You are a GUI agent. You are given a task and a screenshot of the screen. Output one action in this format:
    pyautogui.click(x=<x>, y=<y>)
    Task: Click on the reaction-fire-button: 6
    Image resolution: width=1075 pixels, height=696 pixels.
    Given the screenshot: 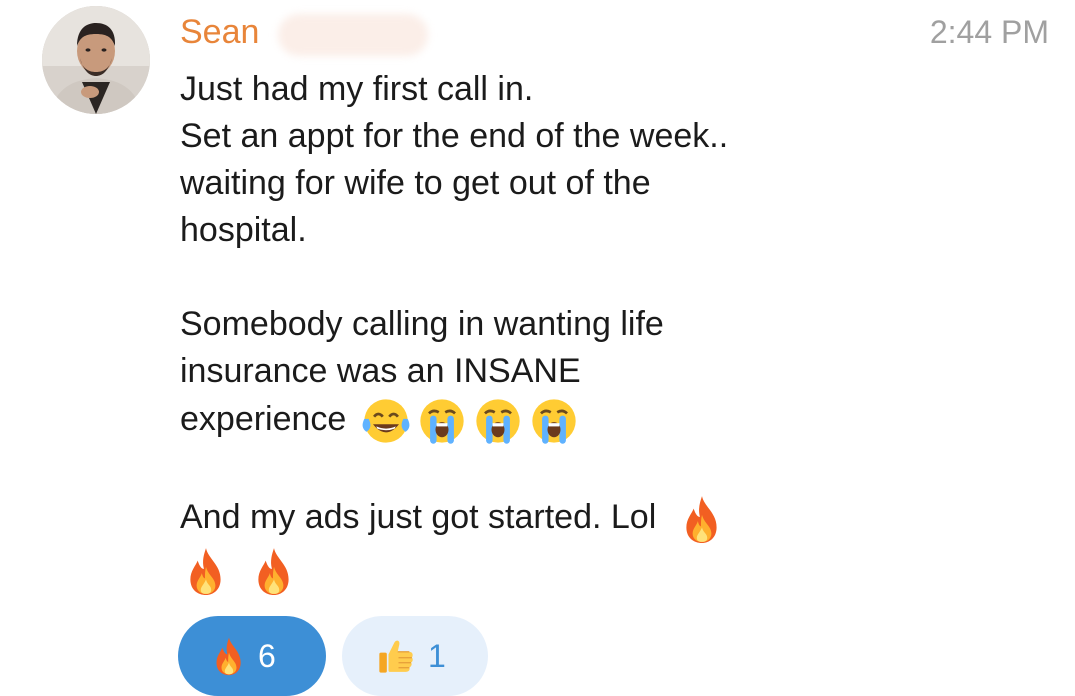 What is the action you would take?
    pyautogui.click(x=252, y=656)
    